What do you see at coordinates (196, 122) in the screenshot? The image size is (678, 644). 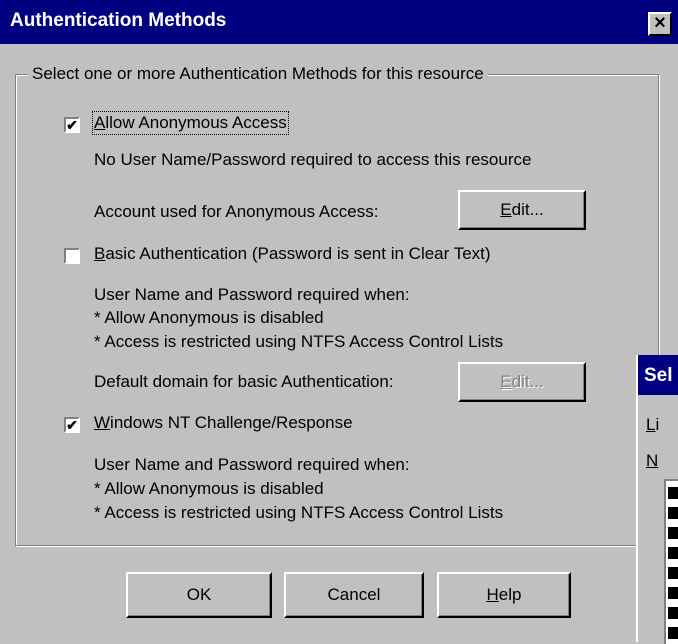 I see `allow-anonymous-label-text: llow Anonymous Access` at bounding box center [196, 122].